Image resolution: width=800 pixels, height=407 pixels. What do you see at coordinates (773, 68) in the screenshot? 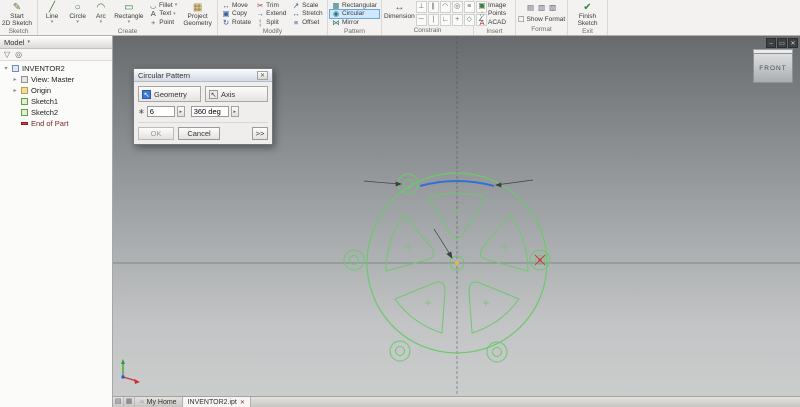
I see `viewcube: FRONT` at bounding box center [773, 68].